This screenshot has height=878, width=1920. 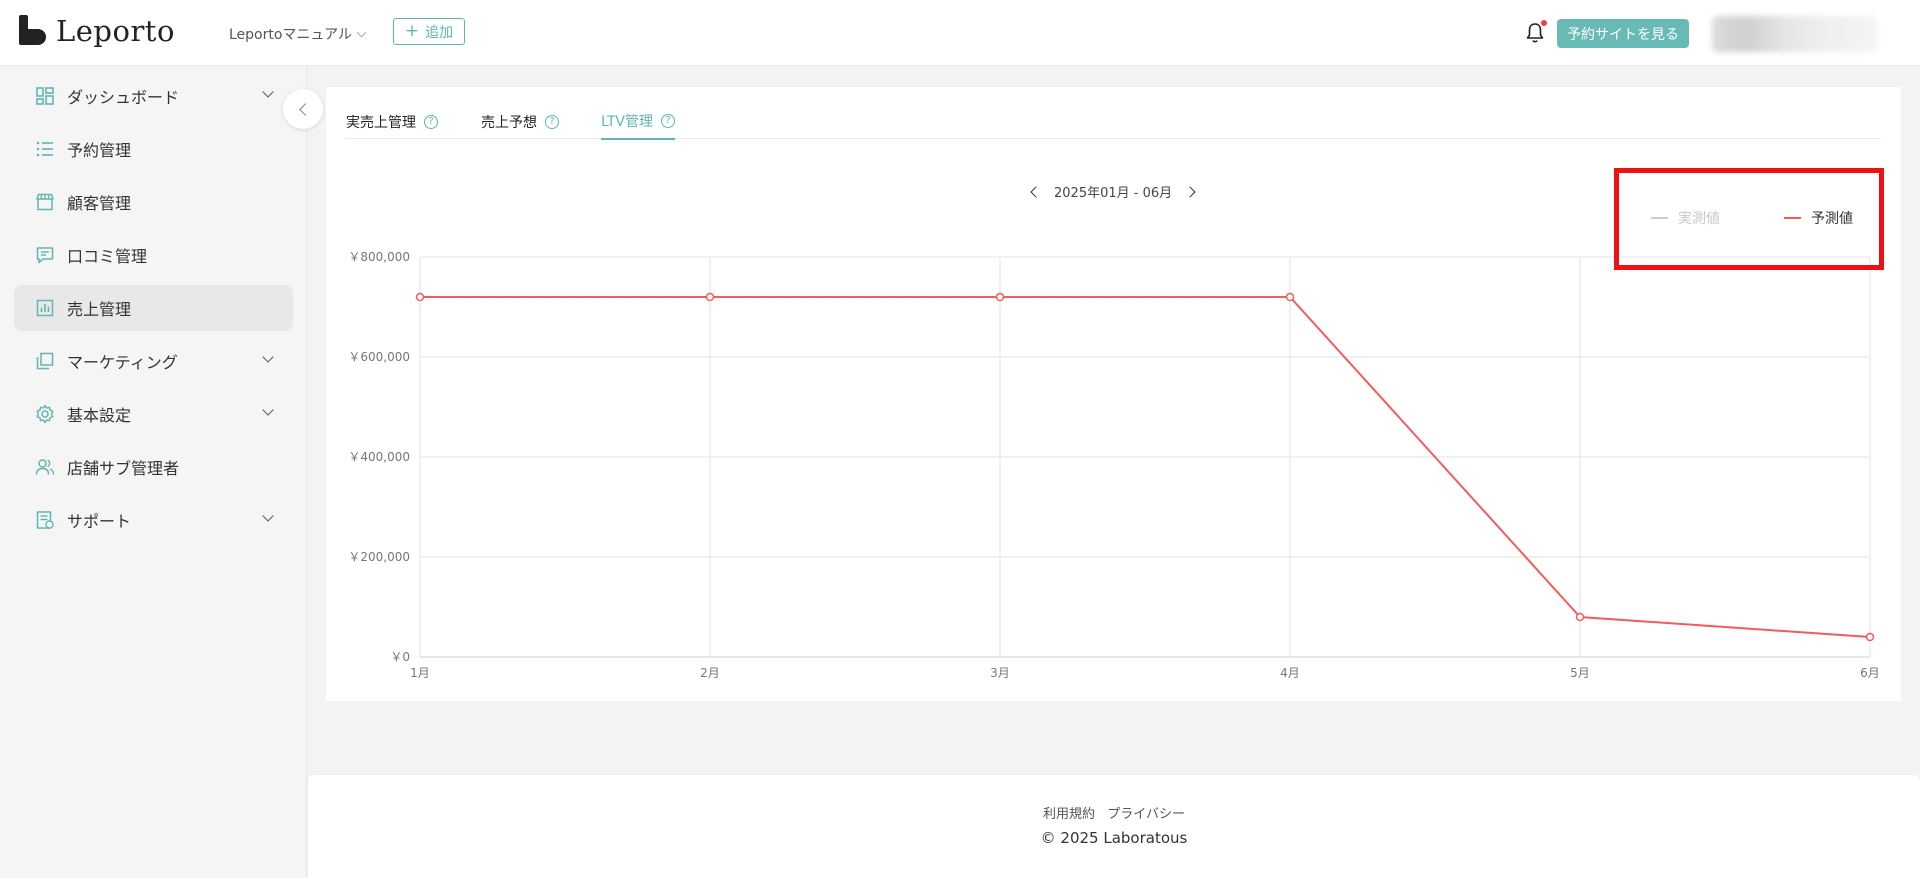 I want to click on legend-actual: 実測値, so click(x=1685, y=218).